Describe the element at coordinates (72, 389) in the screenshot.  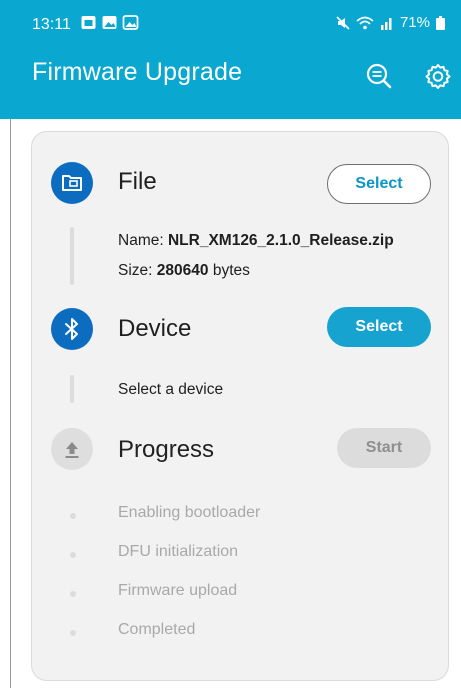
I see `device-section-rail` at that location.